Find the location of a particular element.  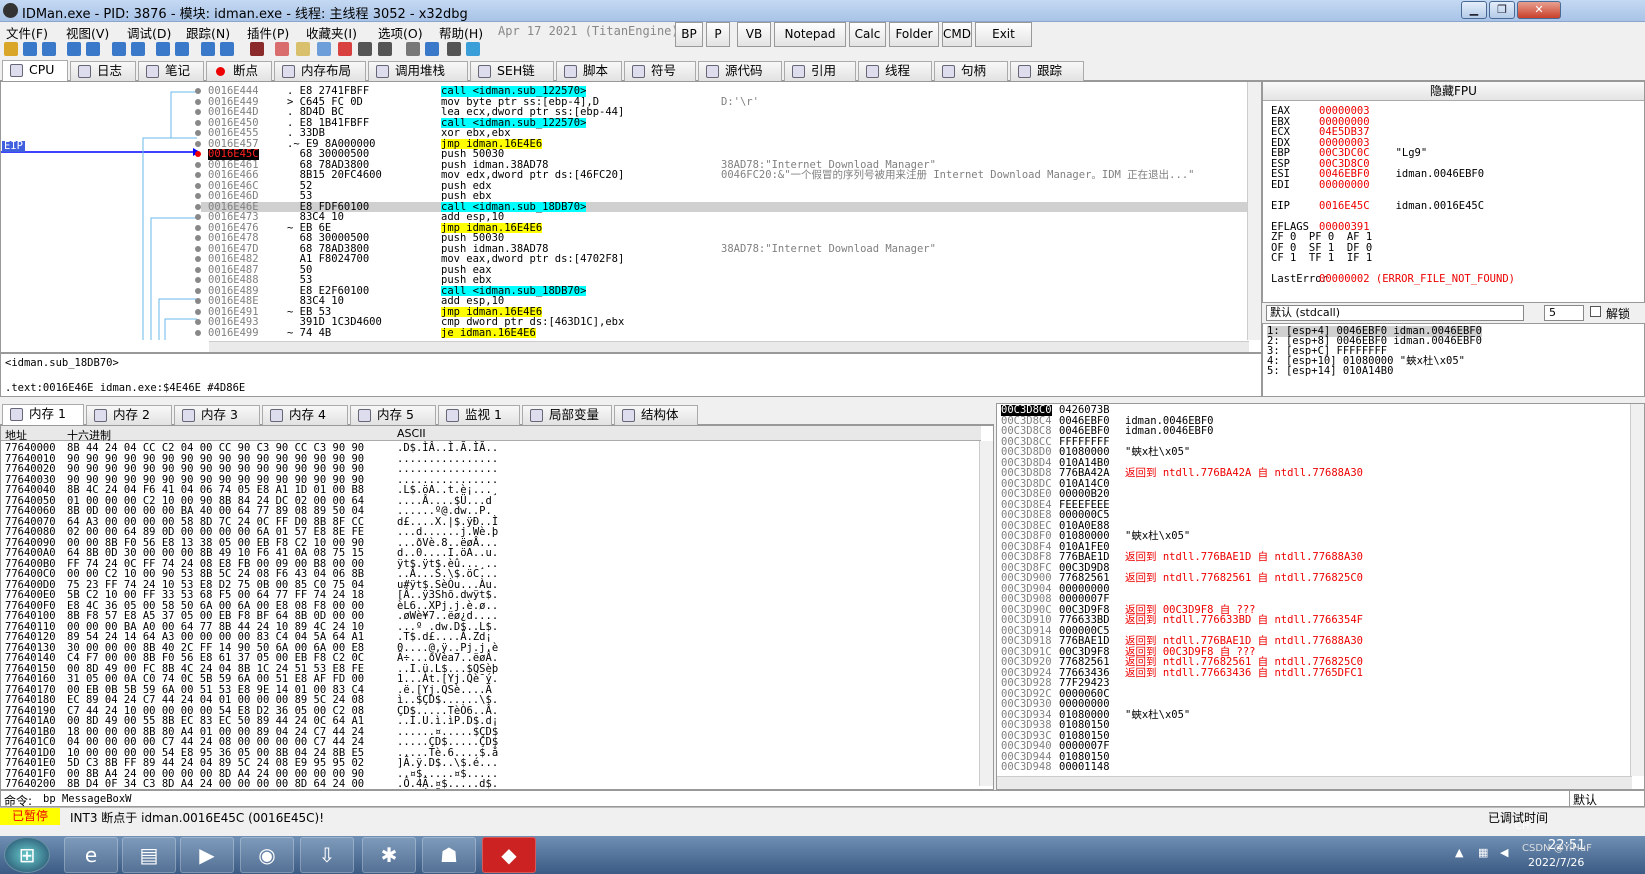

tab-memory-4: 内存 4 is located at coordinates (305, 415).